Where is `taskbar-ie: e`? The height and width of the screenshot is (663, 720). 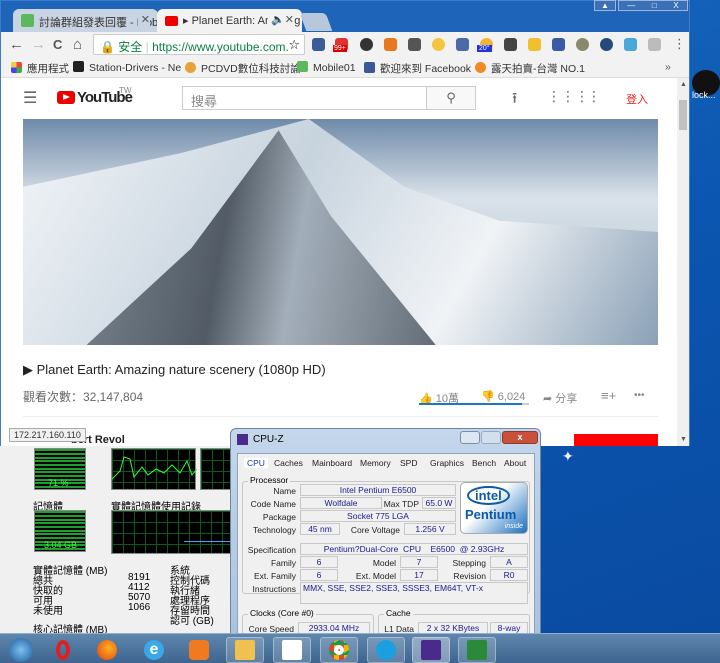 taskbar-ie: e is located at coordinates (154, 650).